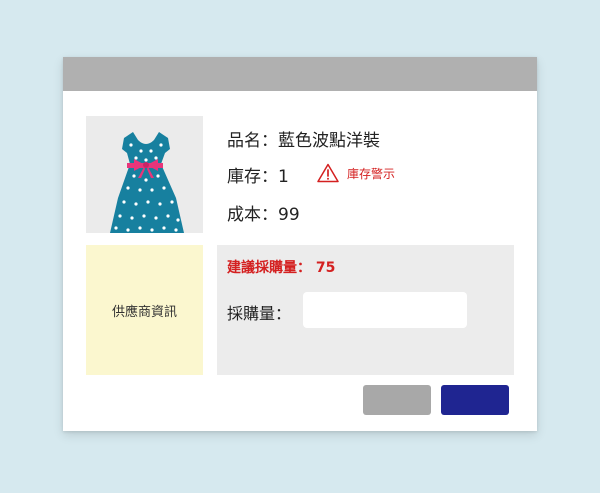 This screenshot has height=493, width=600. Describe the element at coordinates (258, 177) in the screenshot. I see `product-stock: 庫存：1` at that location.